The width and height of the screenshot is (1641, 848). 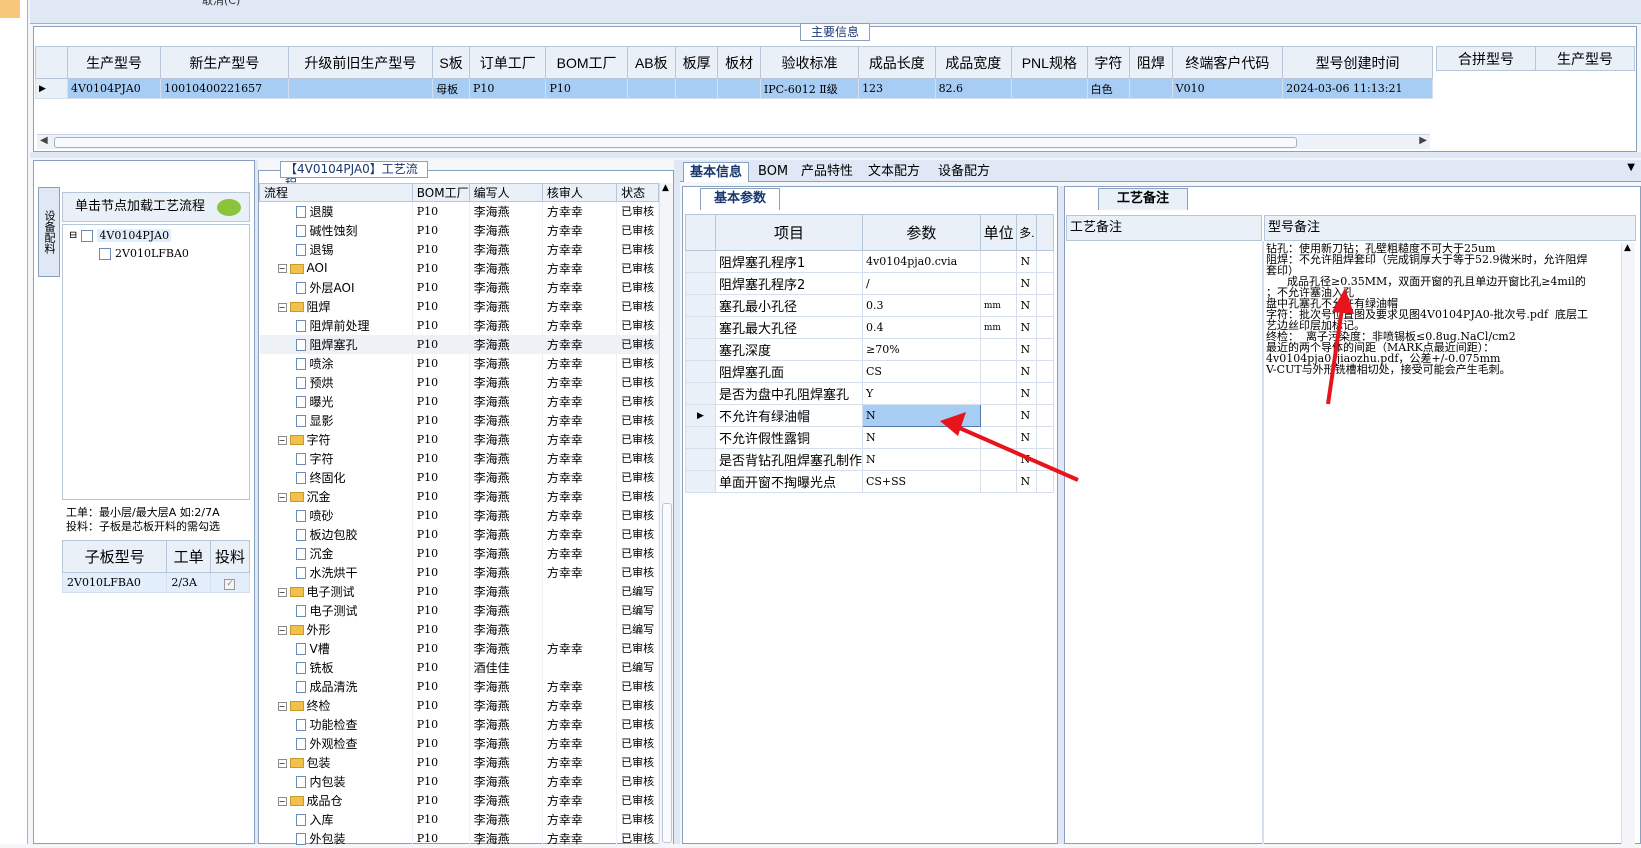 What do you see at coordinates (953, 424) in the screenshot?
I see `arrow-head-to-param` at bounding box center [953, 424].